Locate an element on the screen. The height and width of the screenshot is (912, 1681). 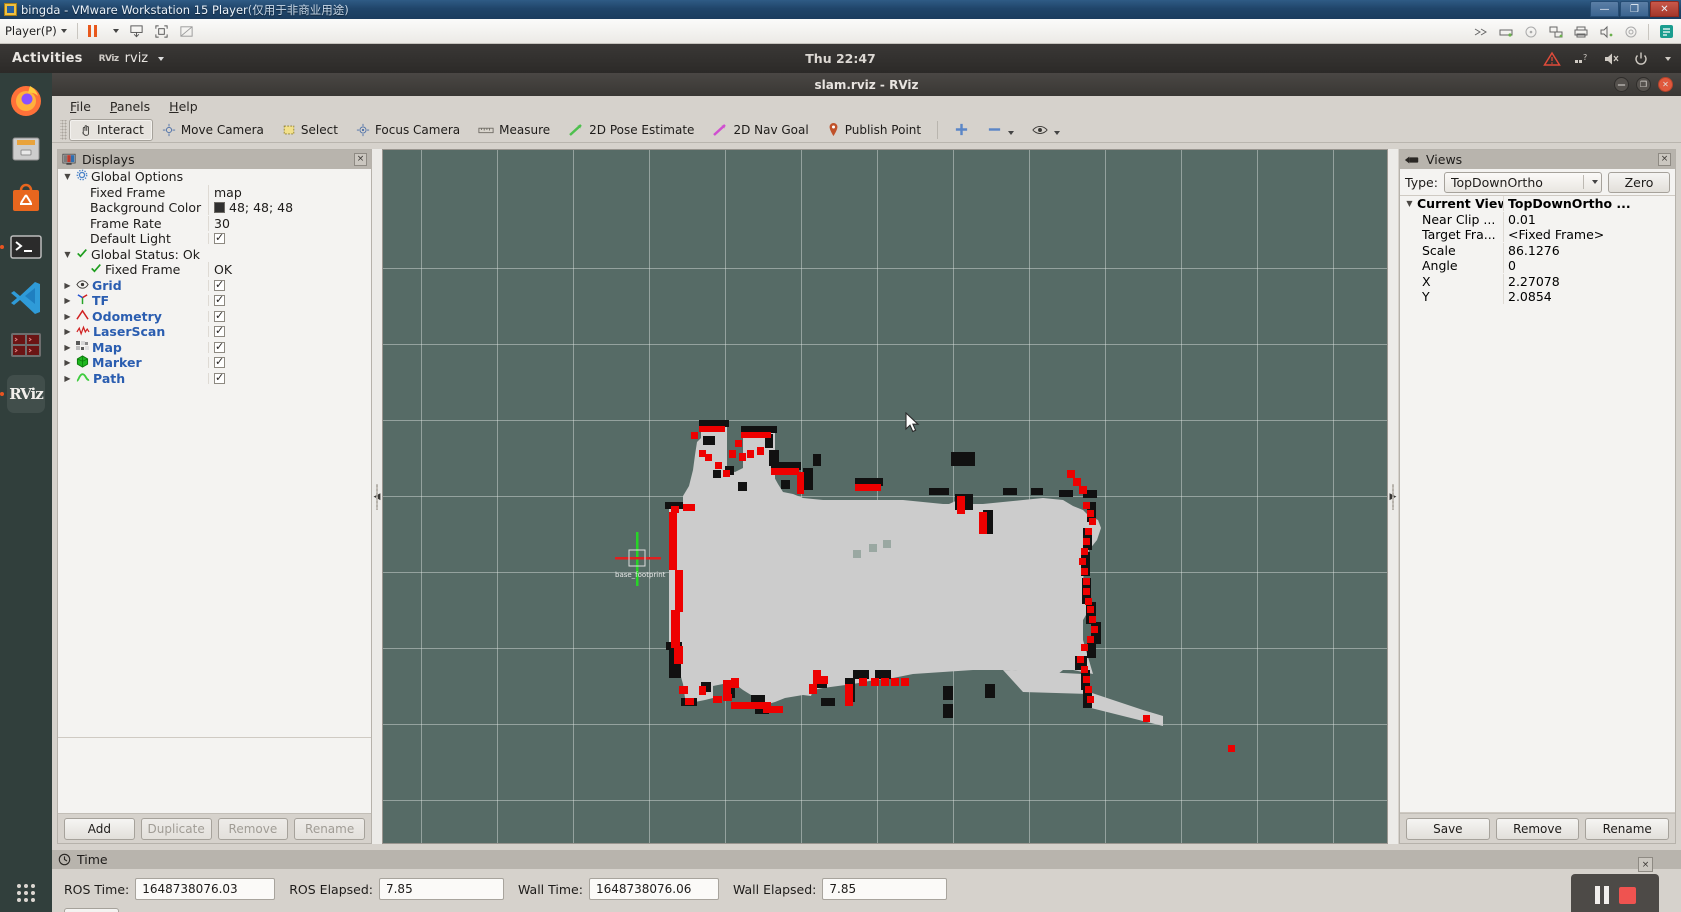
display-row-tf: ▶ TF is located at coordinates (214, 301).